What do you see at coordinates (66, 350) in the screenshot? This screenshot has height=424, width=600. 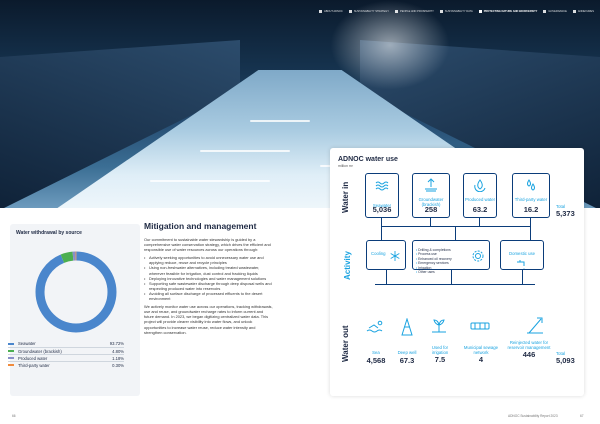 I see `legend-row: Groundwater (brackish) 4.80%` at bounding box center [66, 350].